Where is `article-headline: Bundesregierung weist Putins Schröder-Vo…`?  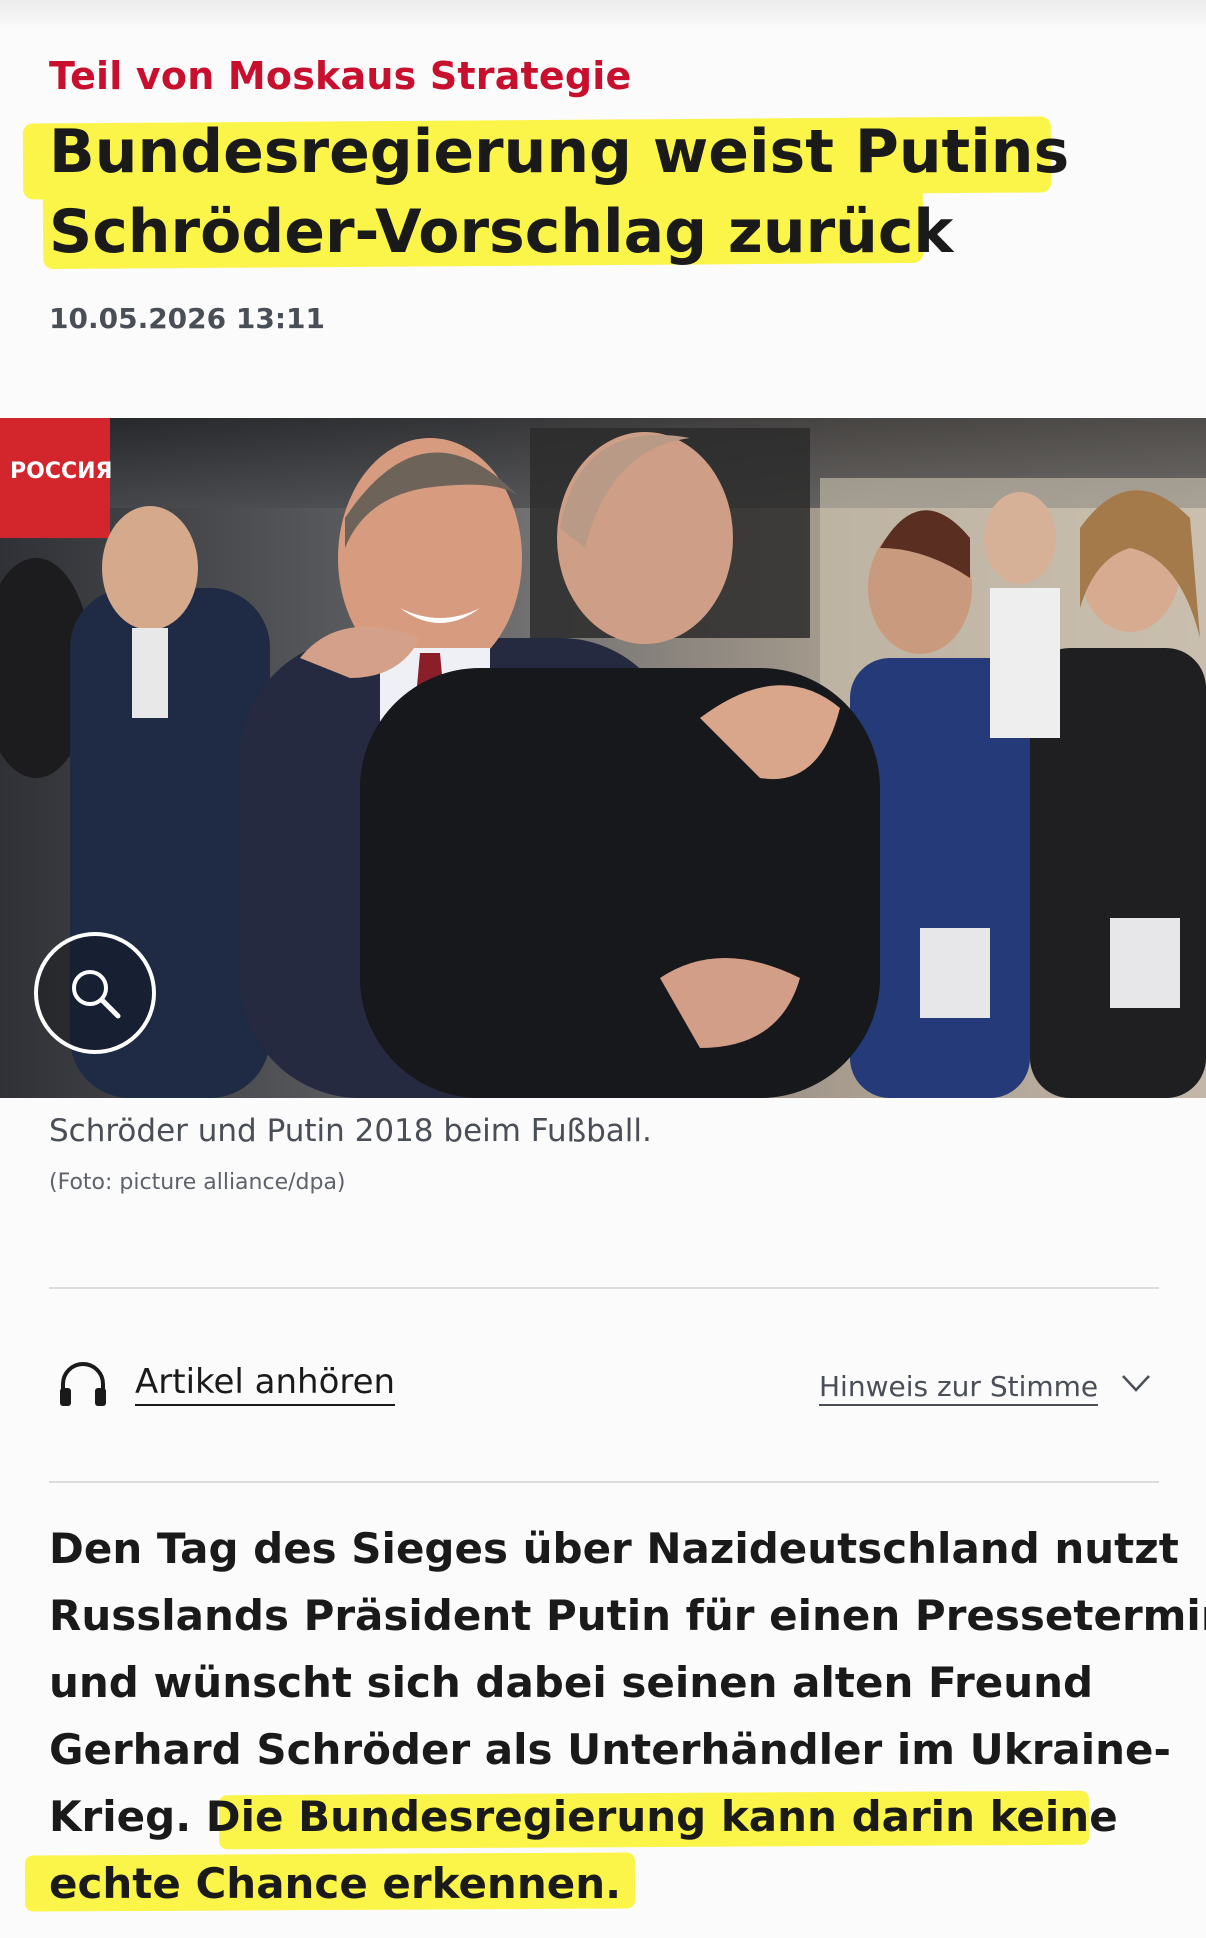
article-headline: Bundesregierung weist Putins Schröder-Vo… is located at coordinates (595, 192).